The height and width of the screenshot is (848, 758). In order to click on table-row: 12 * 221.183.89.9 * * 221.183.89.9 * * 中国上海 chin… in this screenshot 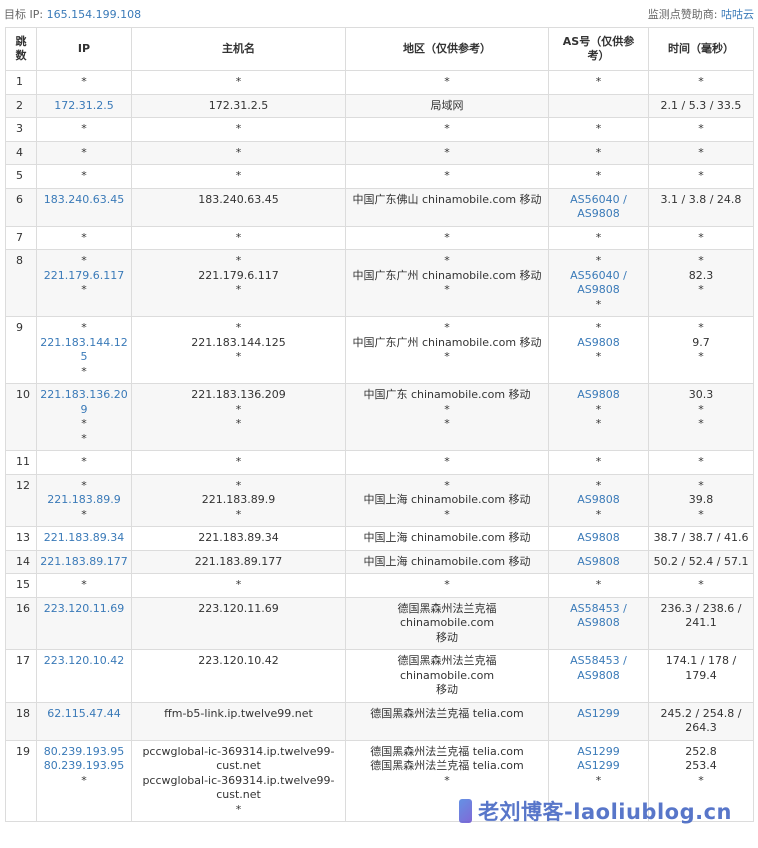, I will do `click(379, 500)`.